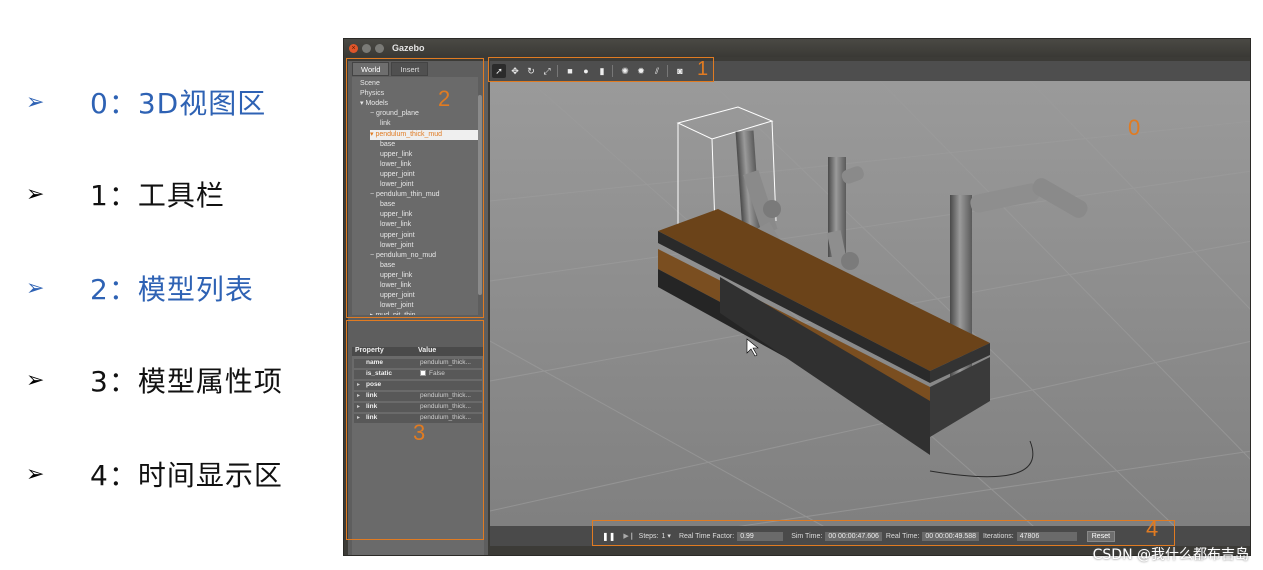  I want to click on window-maximize-icon, so click(379, 48).